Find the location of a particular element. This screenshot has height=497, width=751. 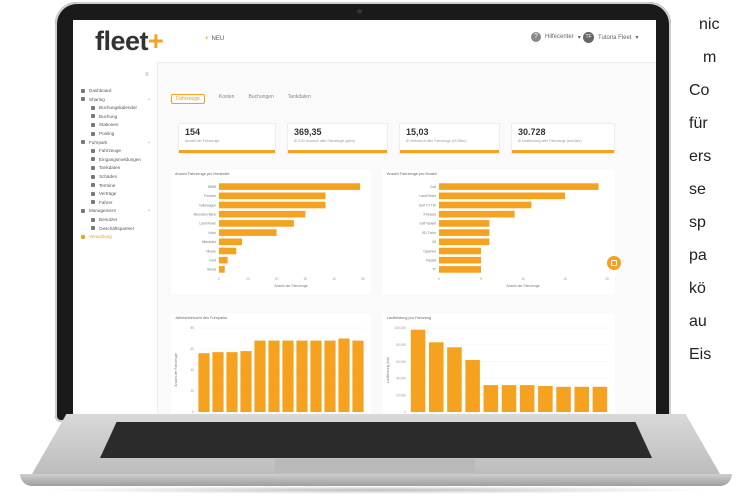

sidebar-item-schäden: Schäden is located at coordinates (104, 176).